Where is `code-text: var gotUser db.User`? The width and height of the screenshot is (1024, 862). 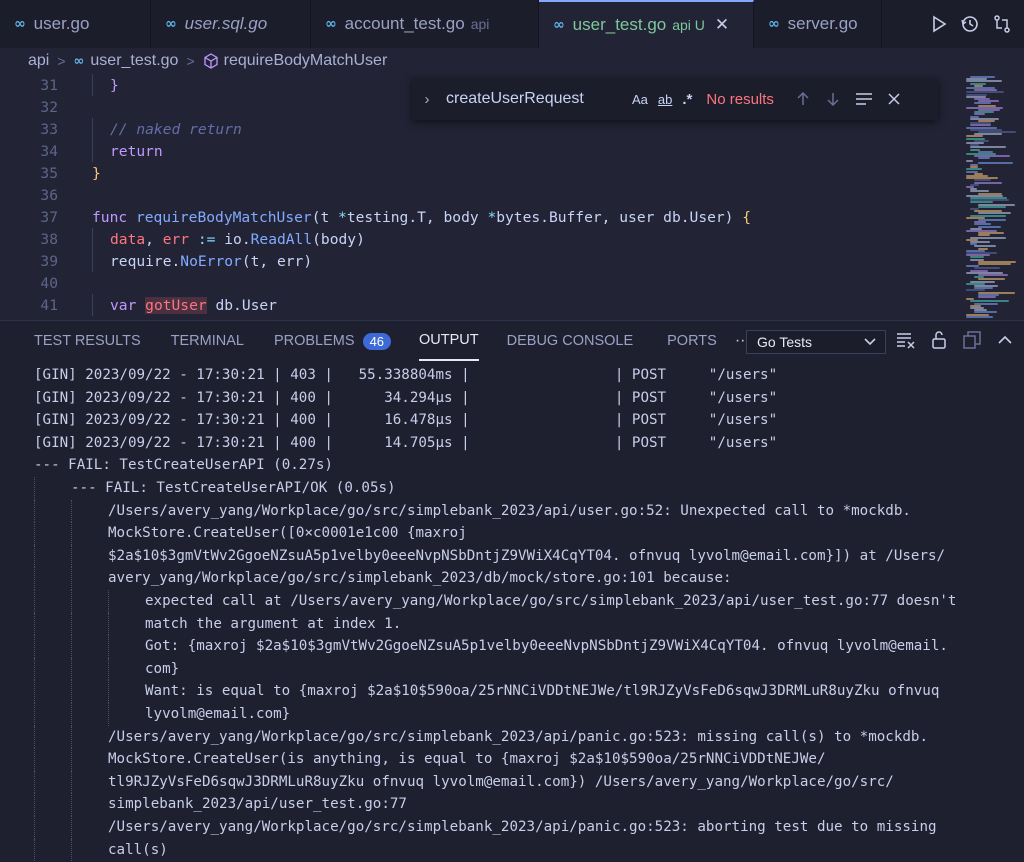 code-text: var gotUser db.User is located at coordinates (193, 305).